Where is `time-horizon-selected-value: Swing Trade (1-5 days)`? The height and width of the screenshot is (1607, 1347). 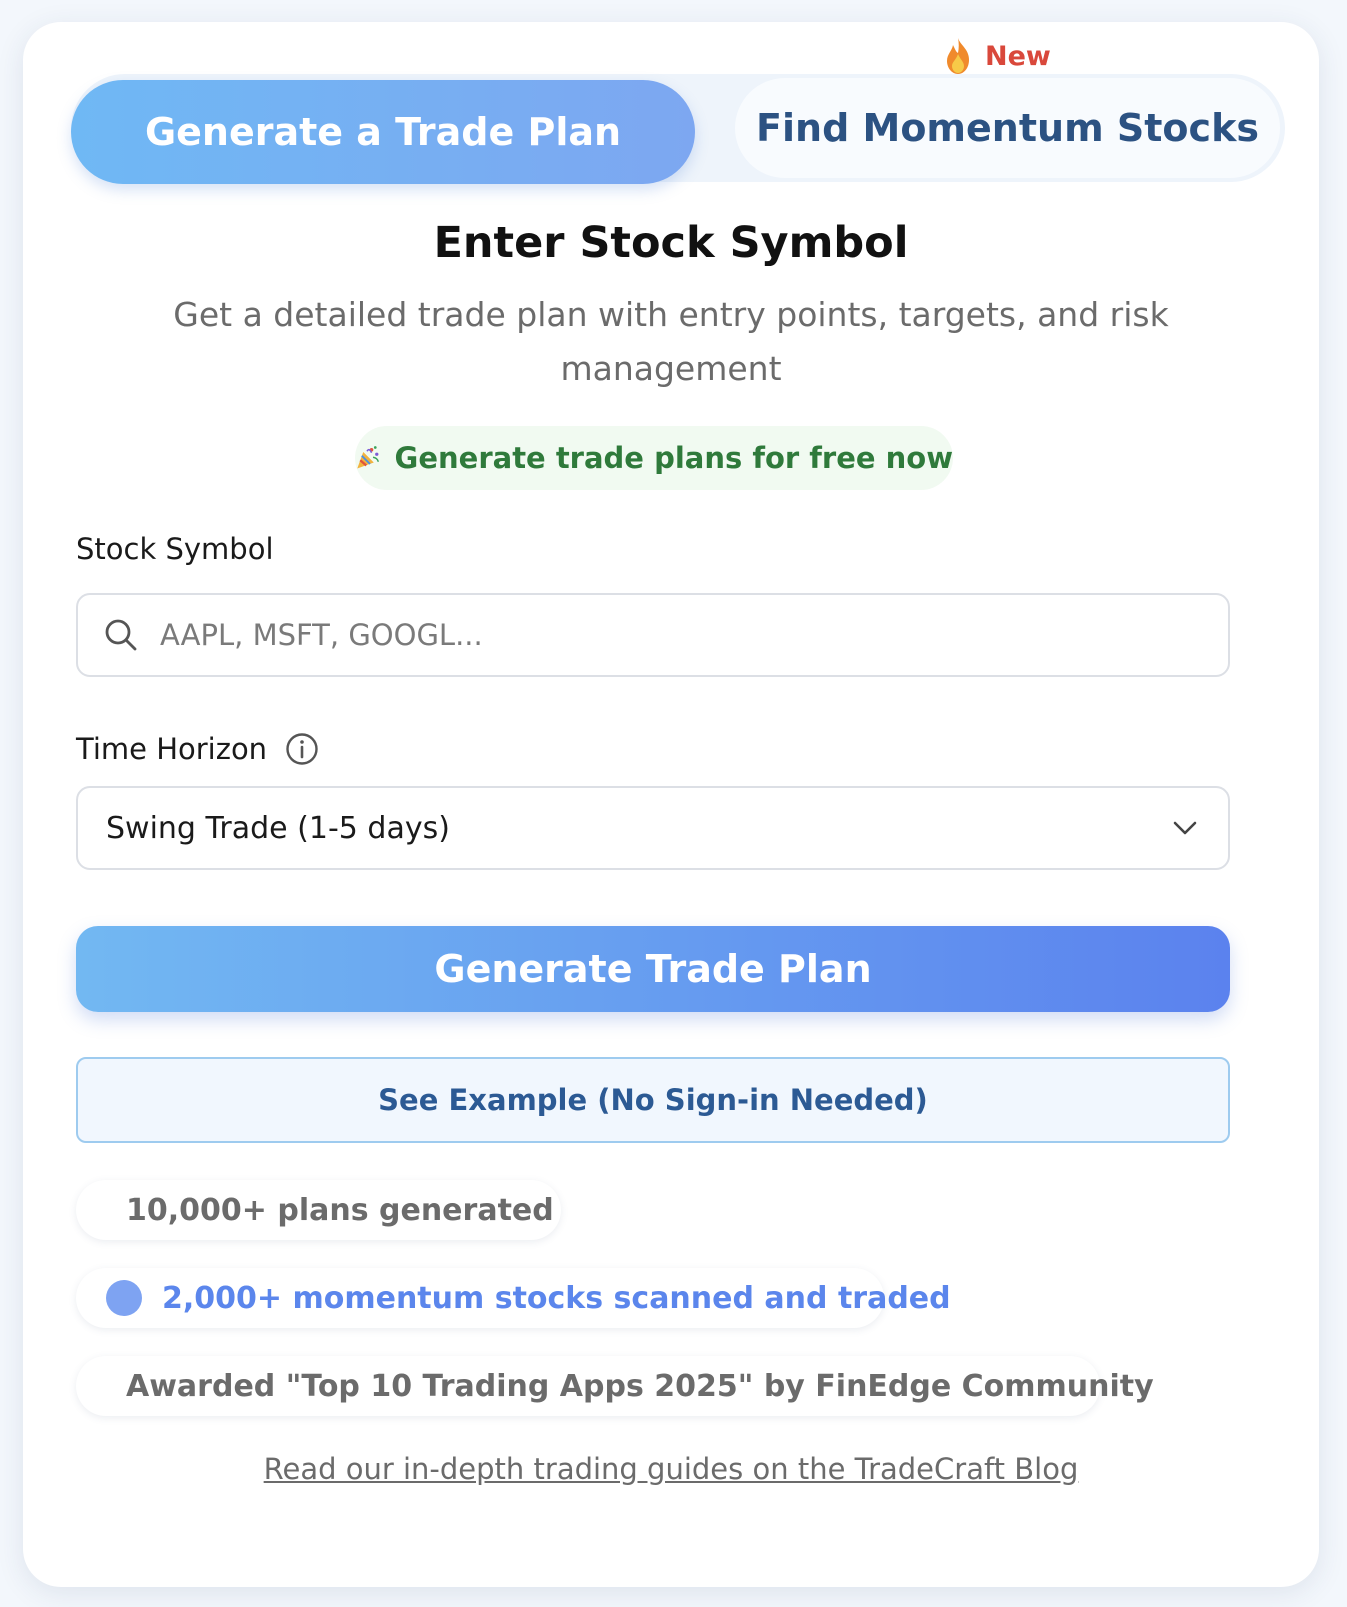
time-horizon-selected-value: Swing Trade (1-5 days) is located at coordinates (278, 828).